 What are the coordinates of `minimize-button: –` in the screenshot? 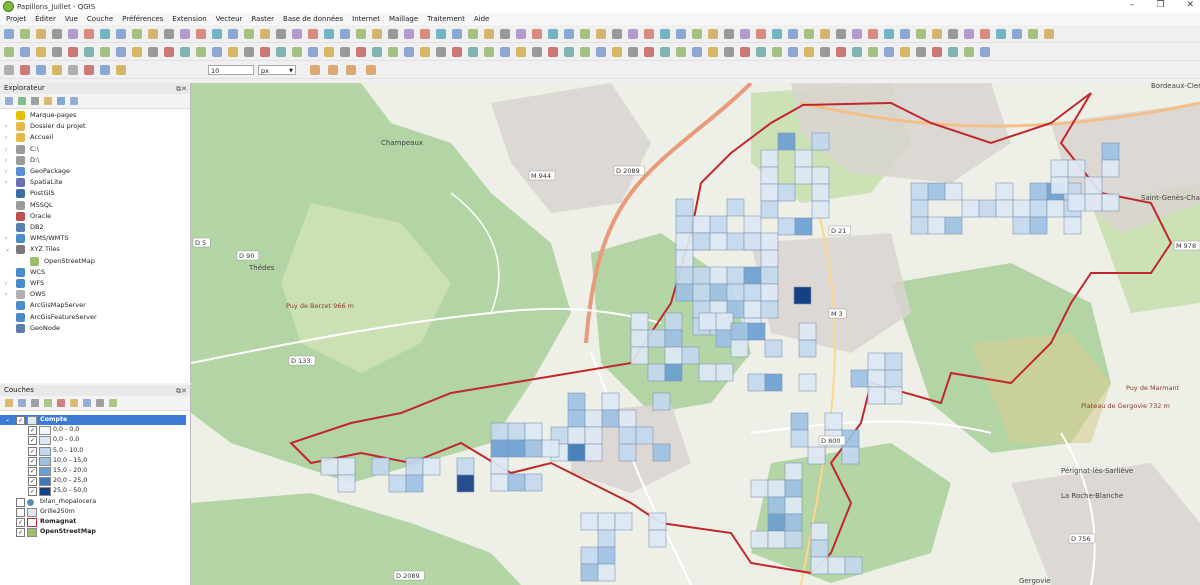 It's located at (1132, 5).